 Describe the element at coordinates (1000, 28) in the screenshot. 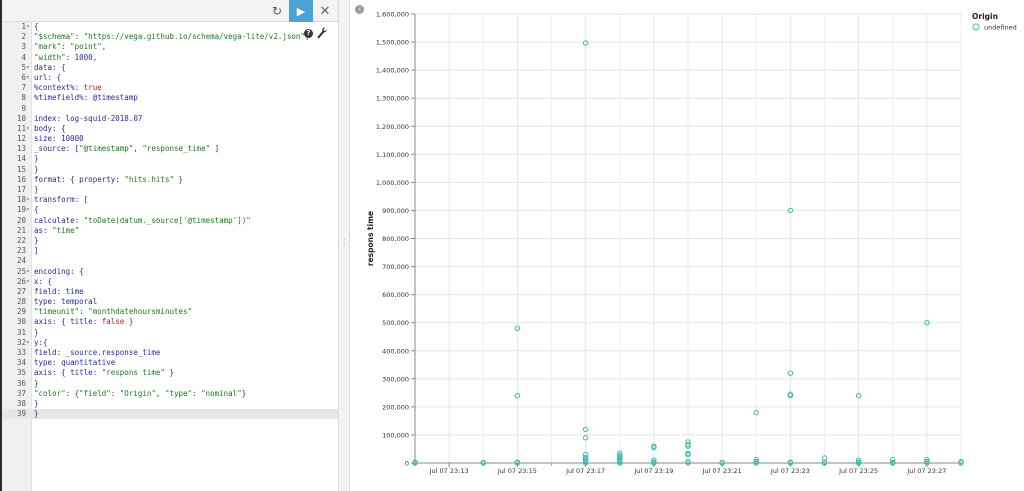

I see `legend-label: undefined` at that location.